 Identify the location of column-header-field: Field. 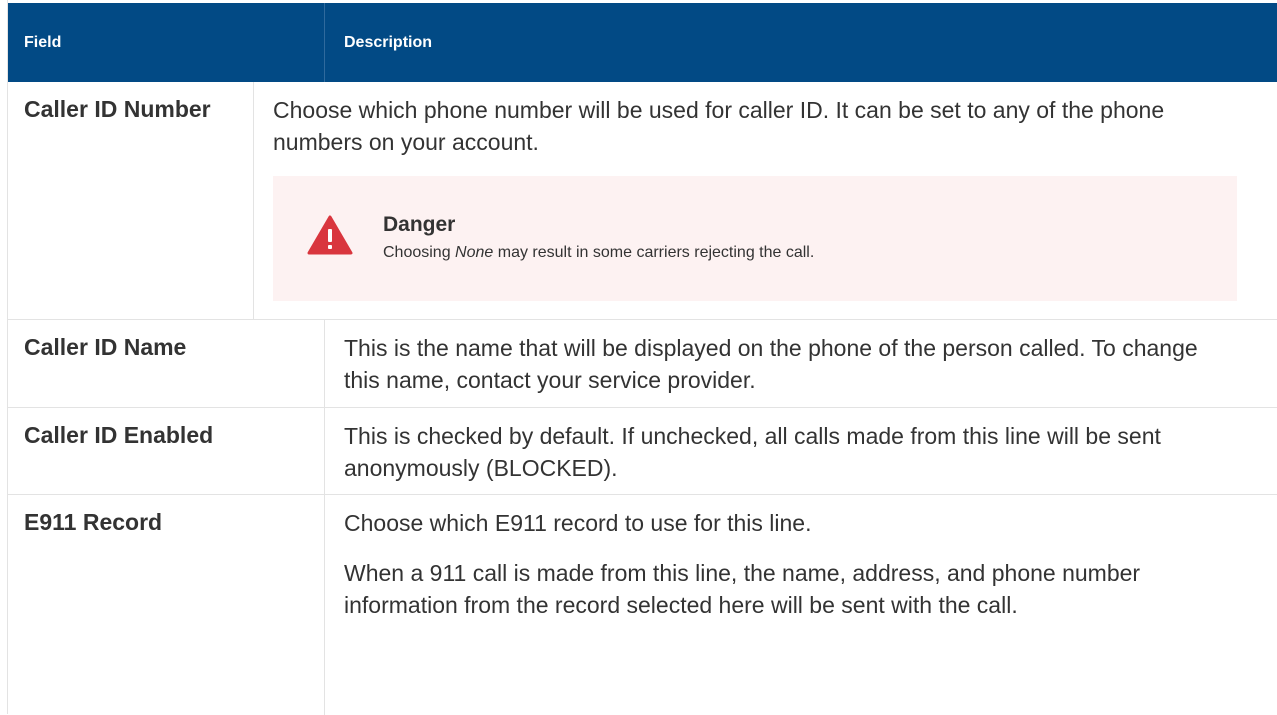
(166, 42).